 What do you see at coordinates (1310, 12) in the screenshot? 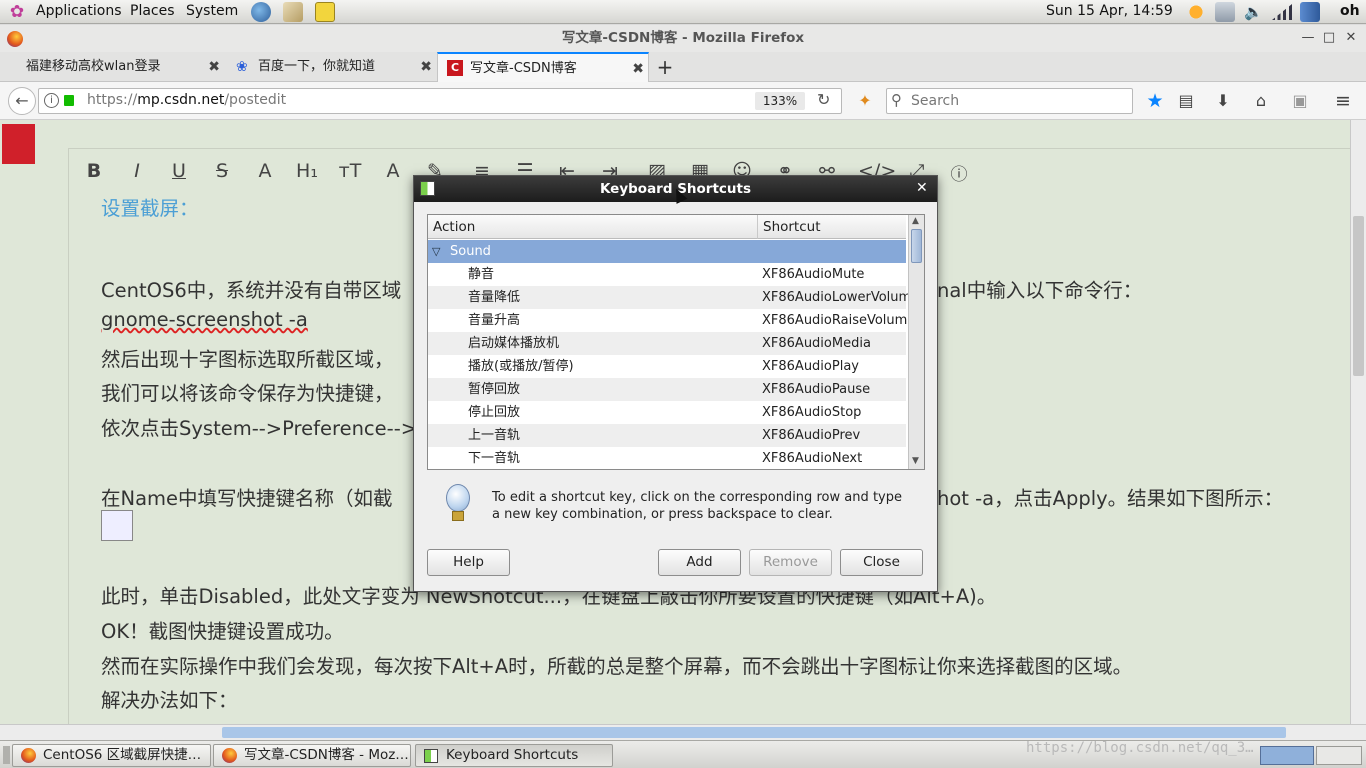
I see `battery-icon` at bounding box center [1310, 12].